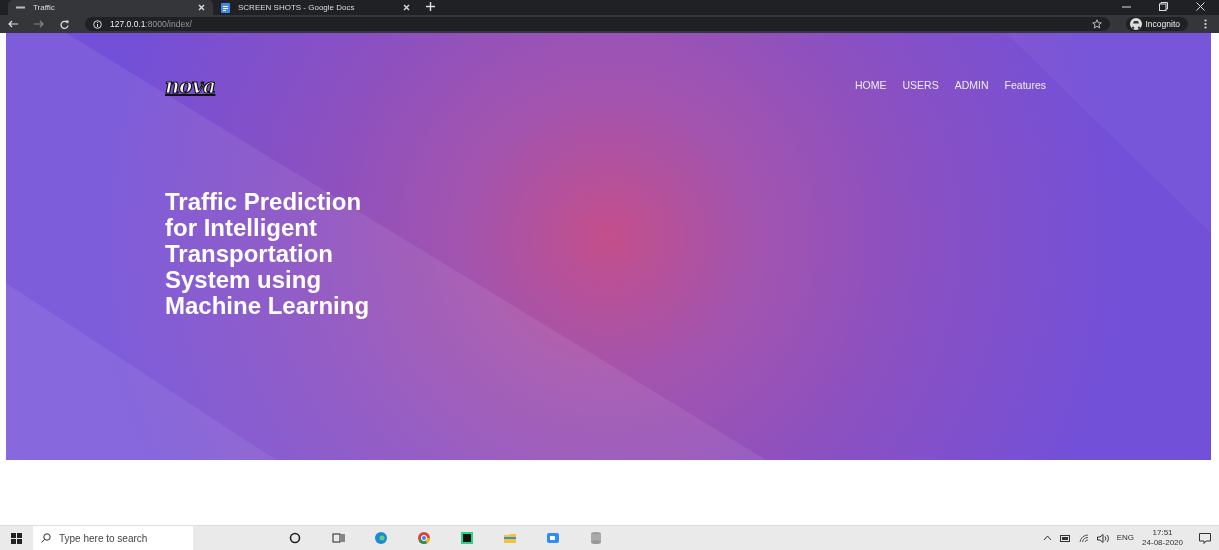 This screenshot has height=550, width=1219. What do you see at coordinates (113, 537) in the screenshot?
I see `taskbar-search-field: Type here to search` at bounding box center [113, 537].